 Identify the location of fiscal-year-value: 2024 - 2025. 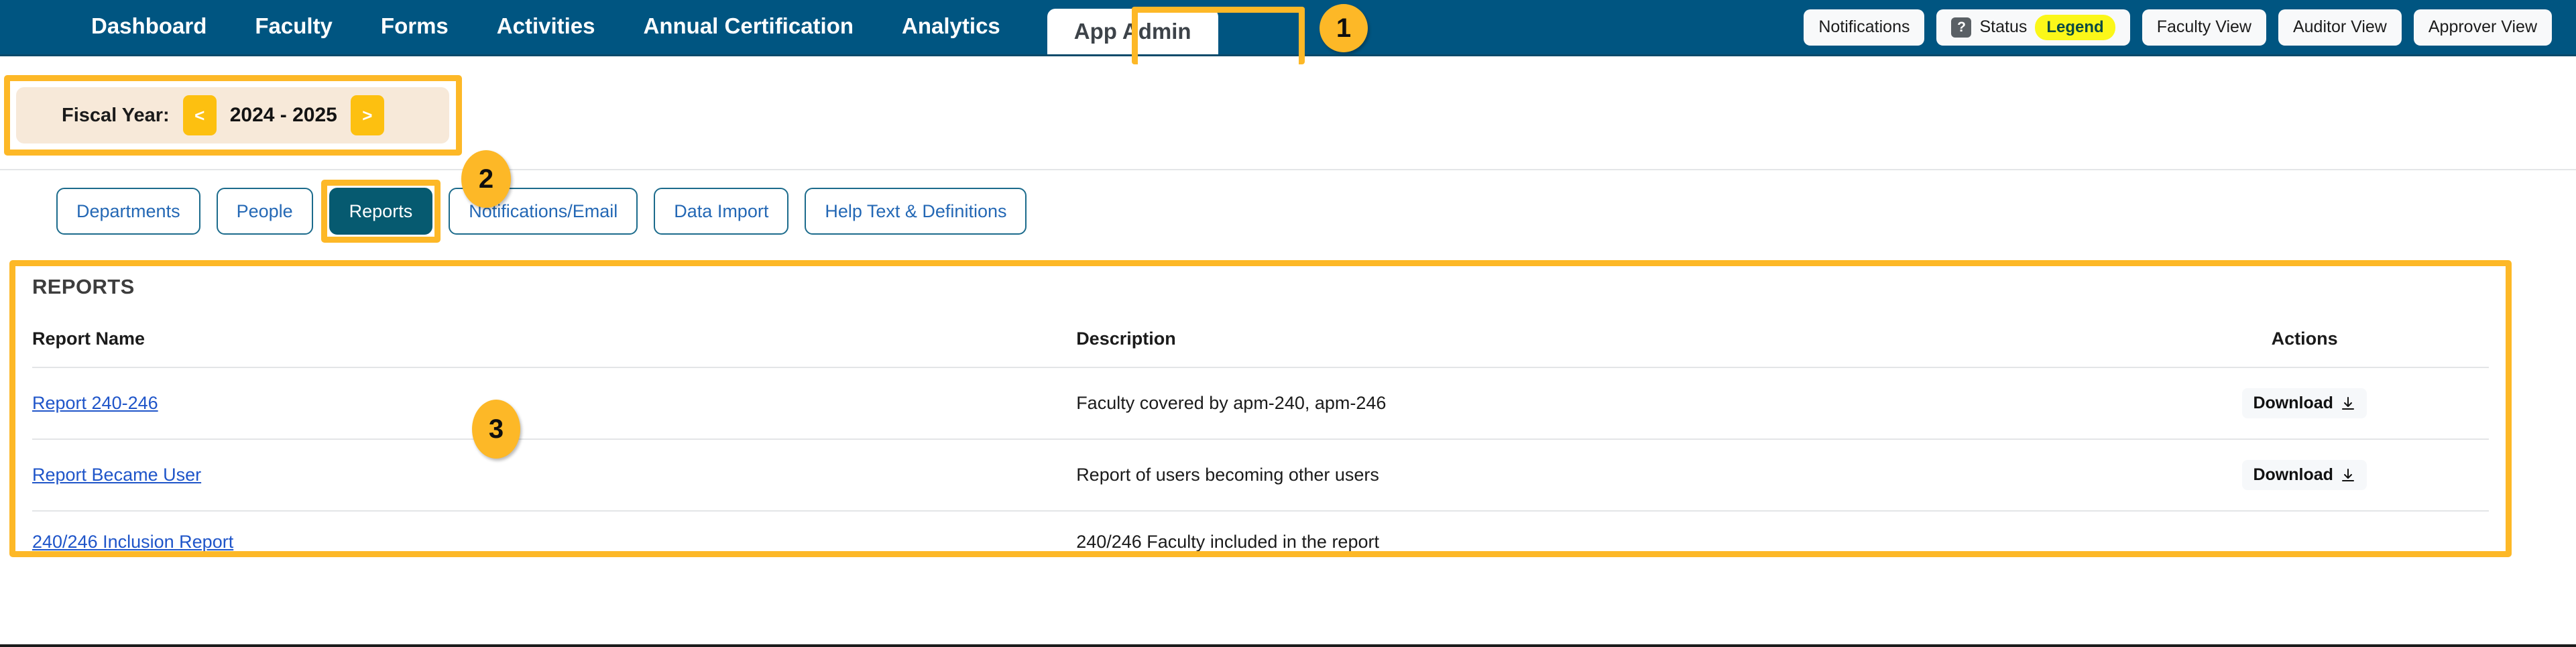
(283, 115).